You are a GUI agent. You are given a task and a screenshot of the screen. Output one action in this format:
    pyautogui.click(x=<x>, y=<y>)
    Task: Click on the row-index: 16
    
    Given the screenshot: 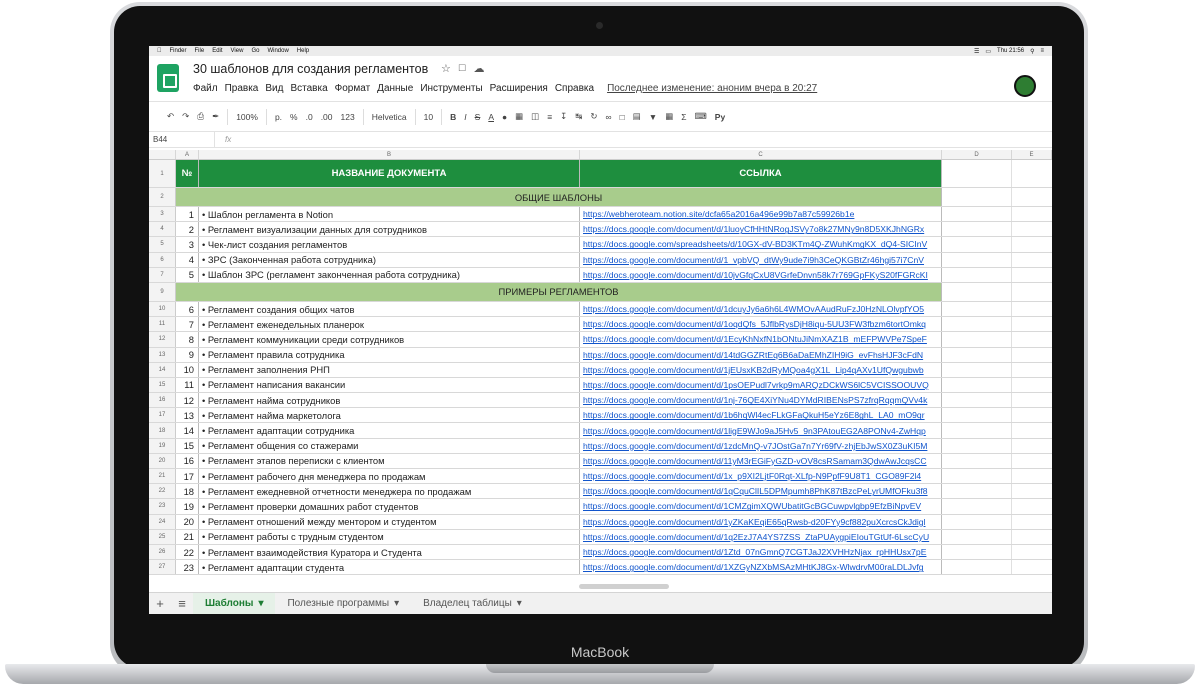 What is the action you would take?
    pyautogui.click(x=187, y=460)
    